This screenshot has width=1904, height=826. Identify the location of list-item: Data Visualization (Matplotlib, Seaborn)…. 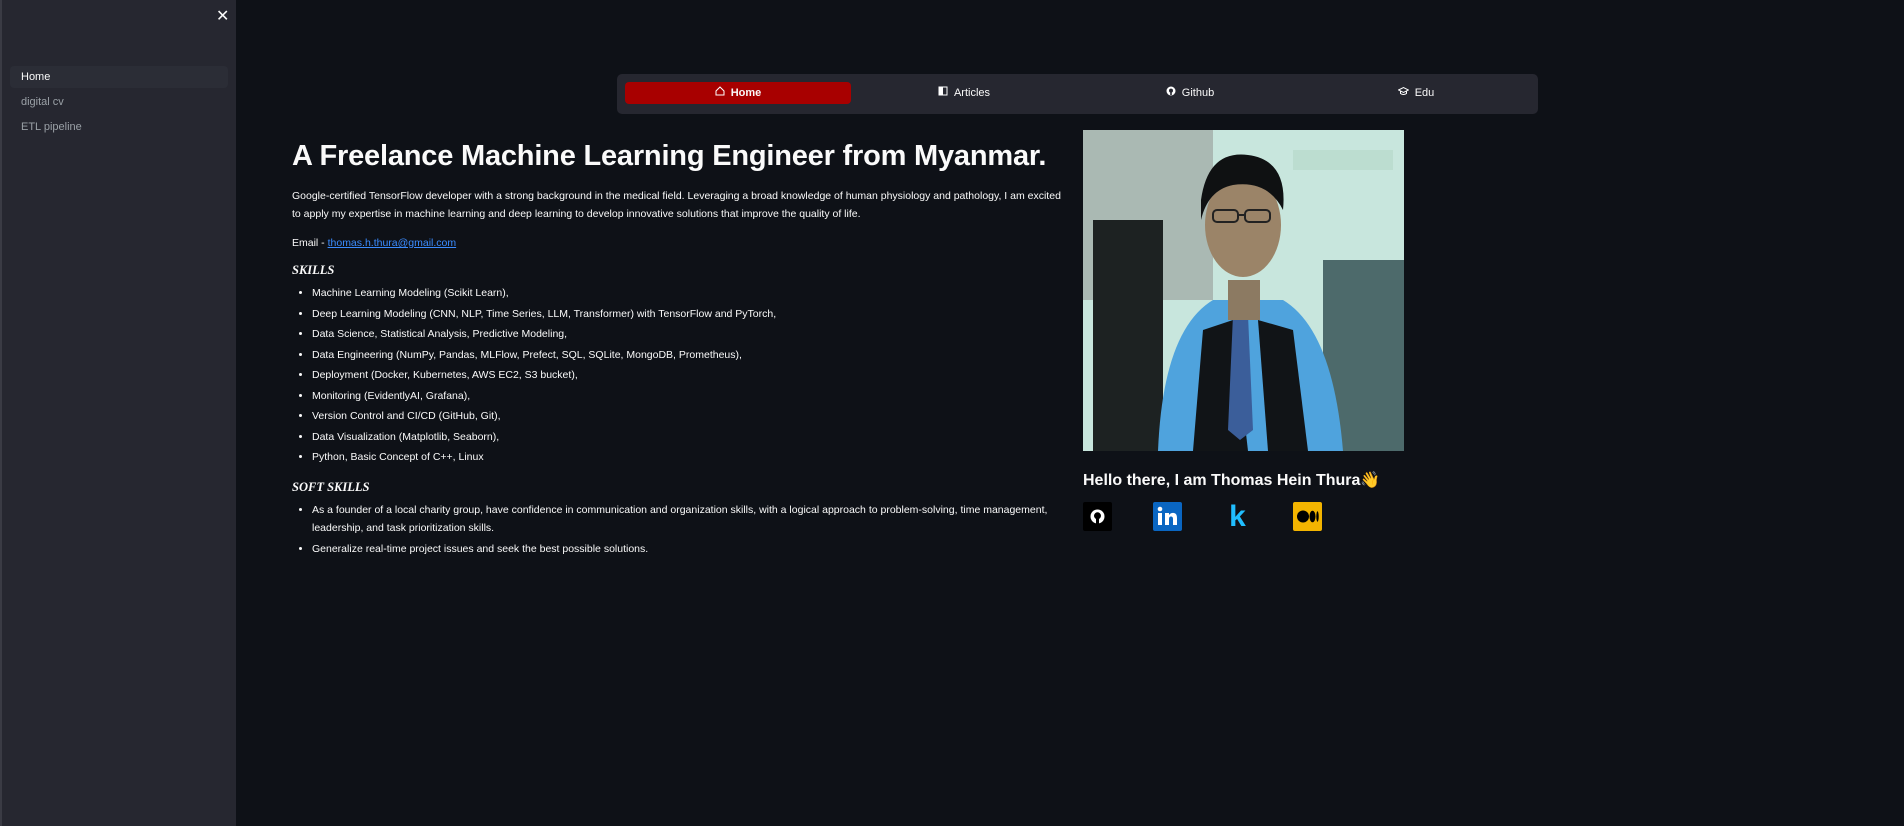
(688, 437).